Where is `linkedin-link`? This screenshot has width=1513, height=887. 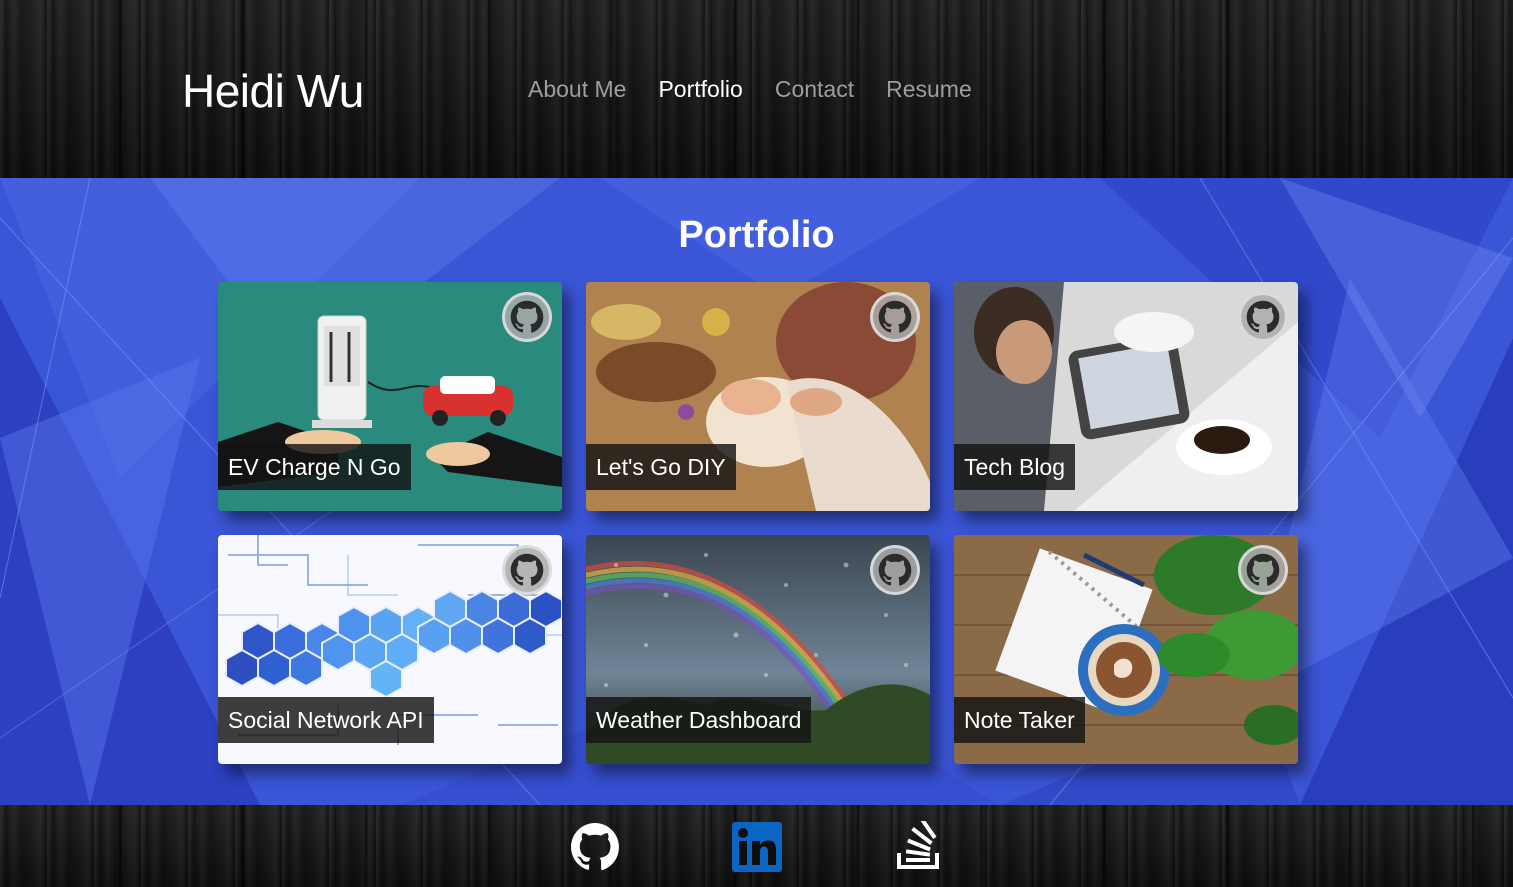
linkedin-link is located at coordinates (757, 847).